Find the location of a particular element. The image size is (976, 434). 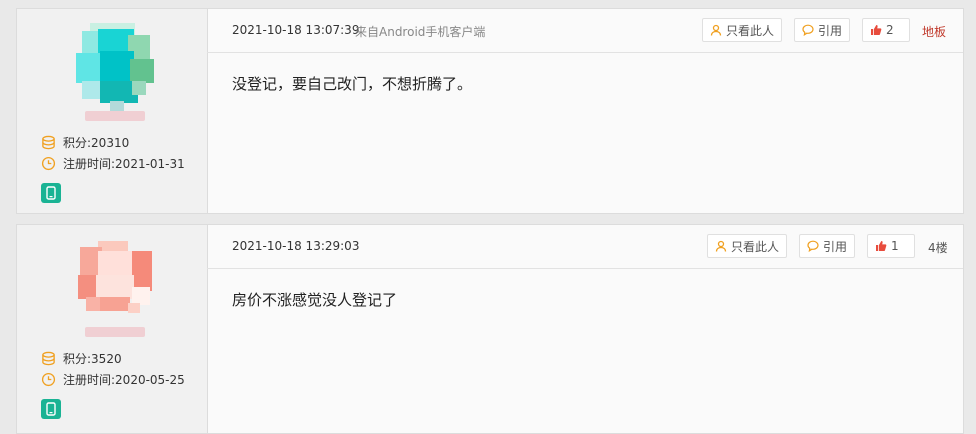

reg-date: 2021-01-31 is located at coordinates (150, 164).